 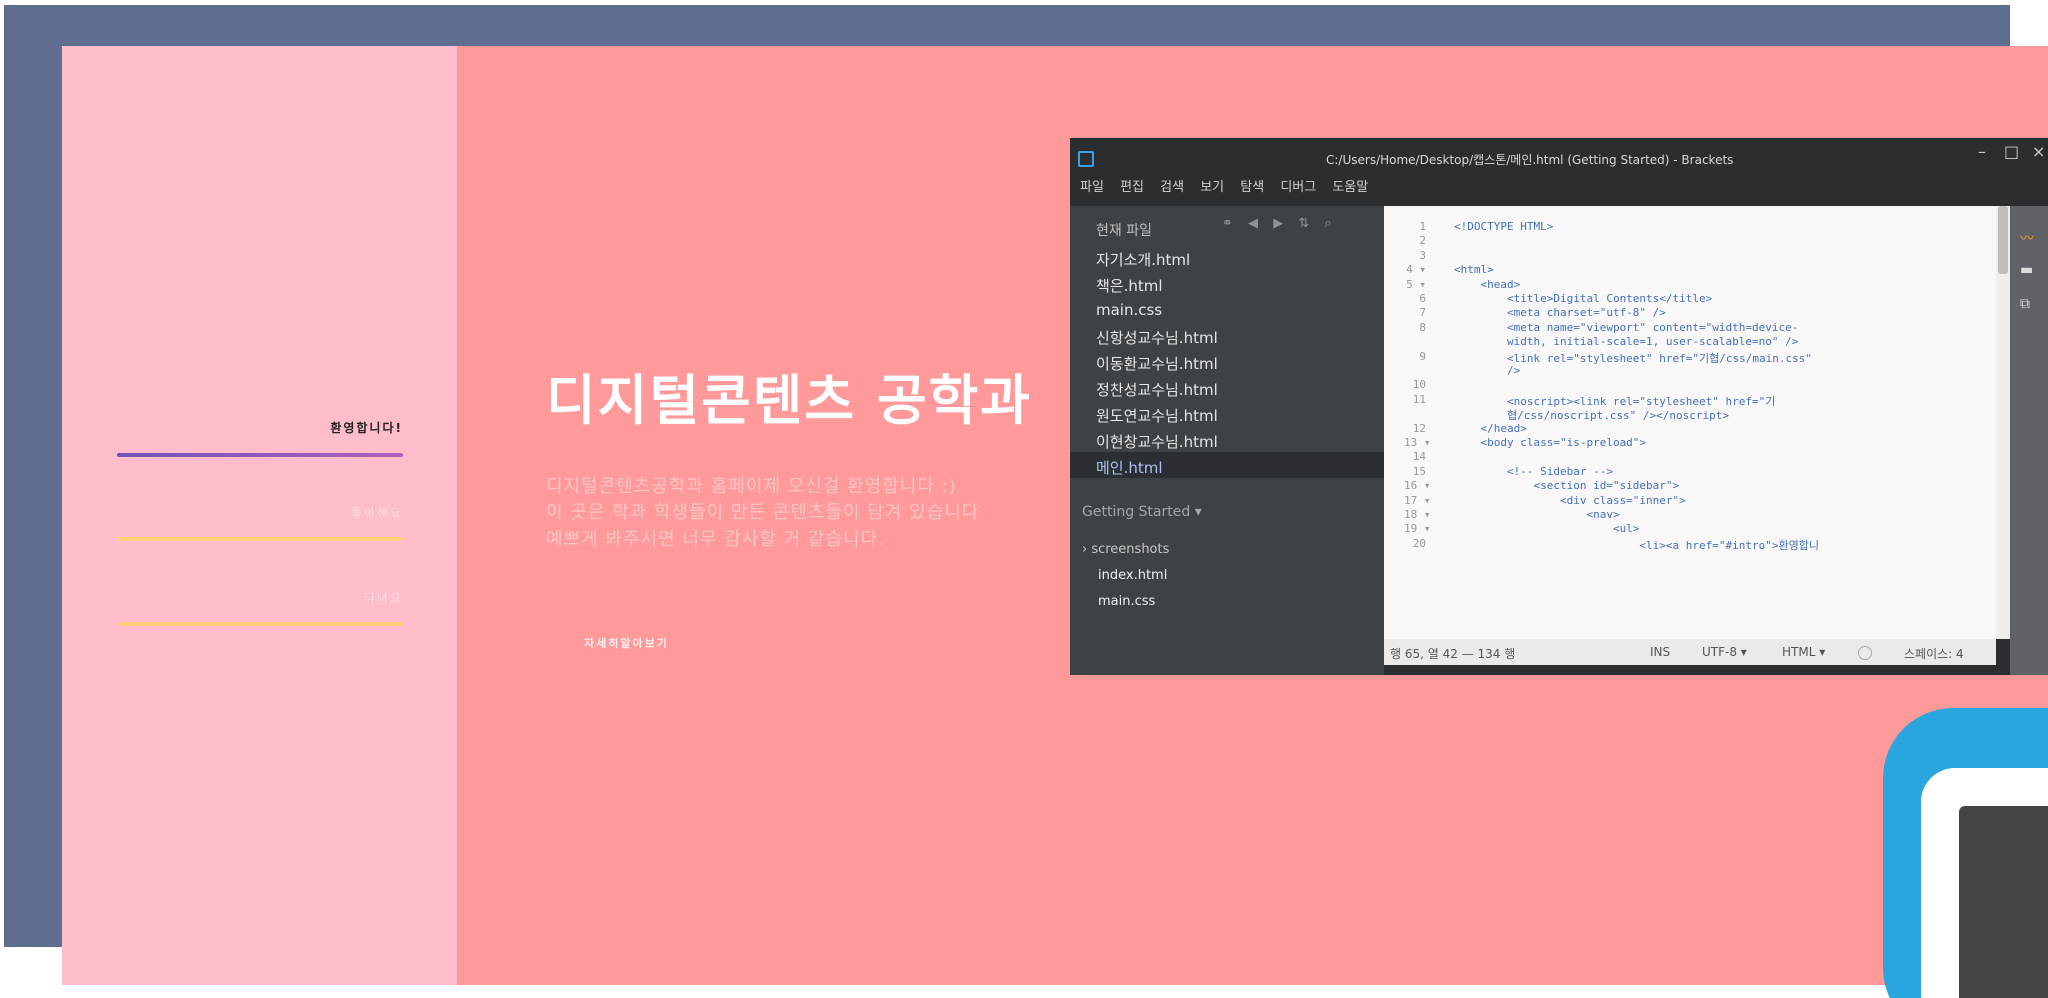 What do you see at coordinates (1487, 370) in the screenshot?
I see `code-text: />` at bounding box center [1487, 370].